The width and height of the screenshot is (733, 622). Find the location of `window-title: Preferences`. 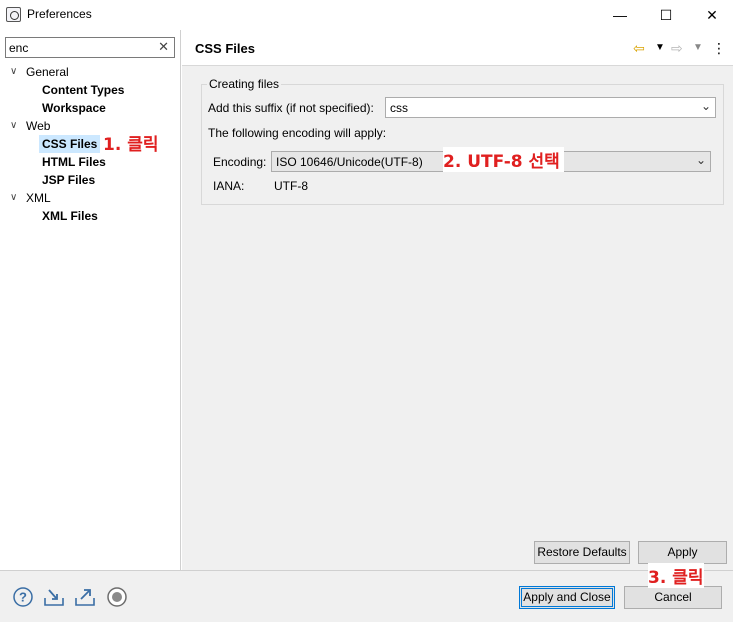

window-title: Preferences is located at coordinates (59, 14).